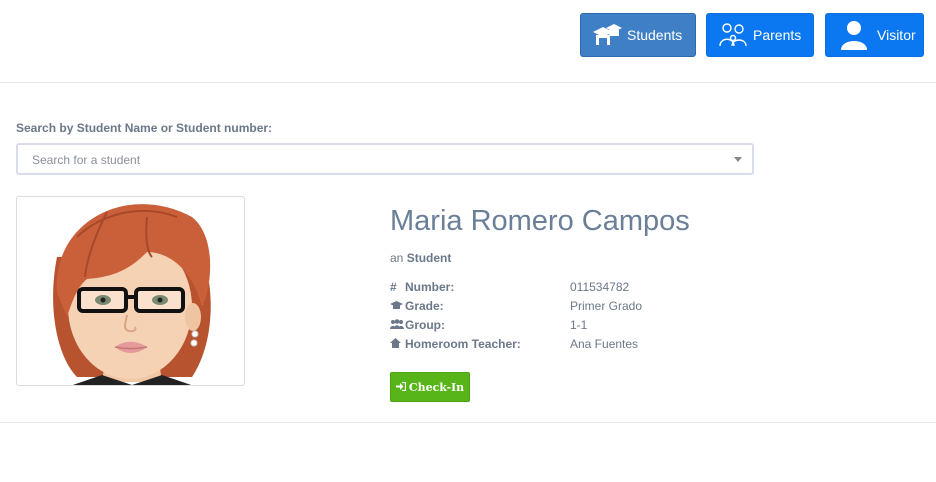 The image size is (936, 482). I want to click on info-key: Number:, so click(430, 287).